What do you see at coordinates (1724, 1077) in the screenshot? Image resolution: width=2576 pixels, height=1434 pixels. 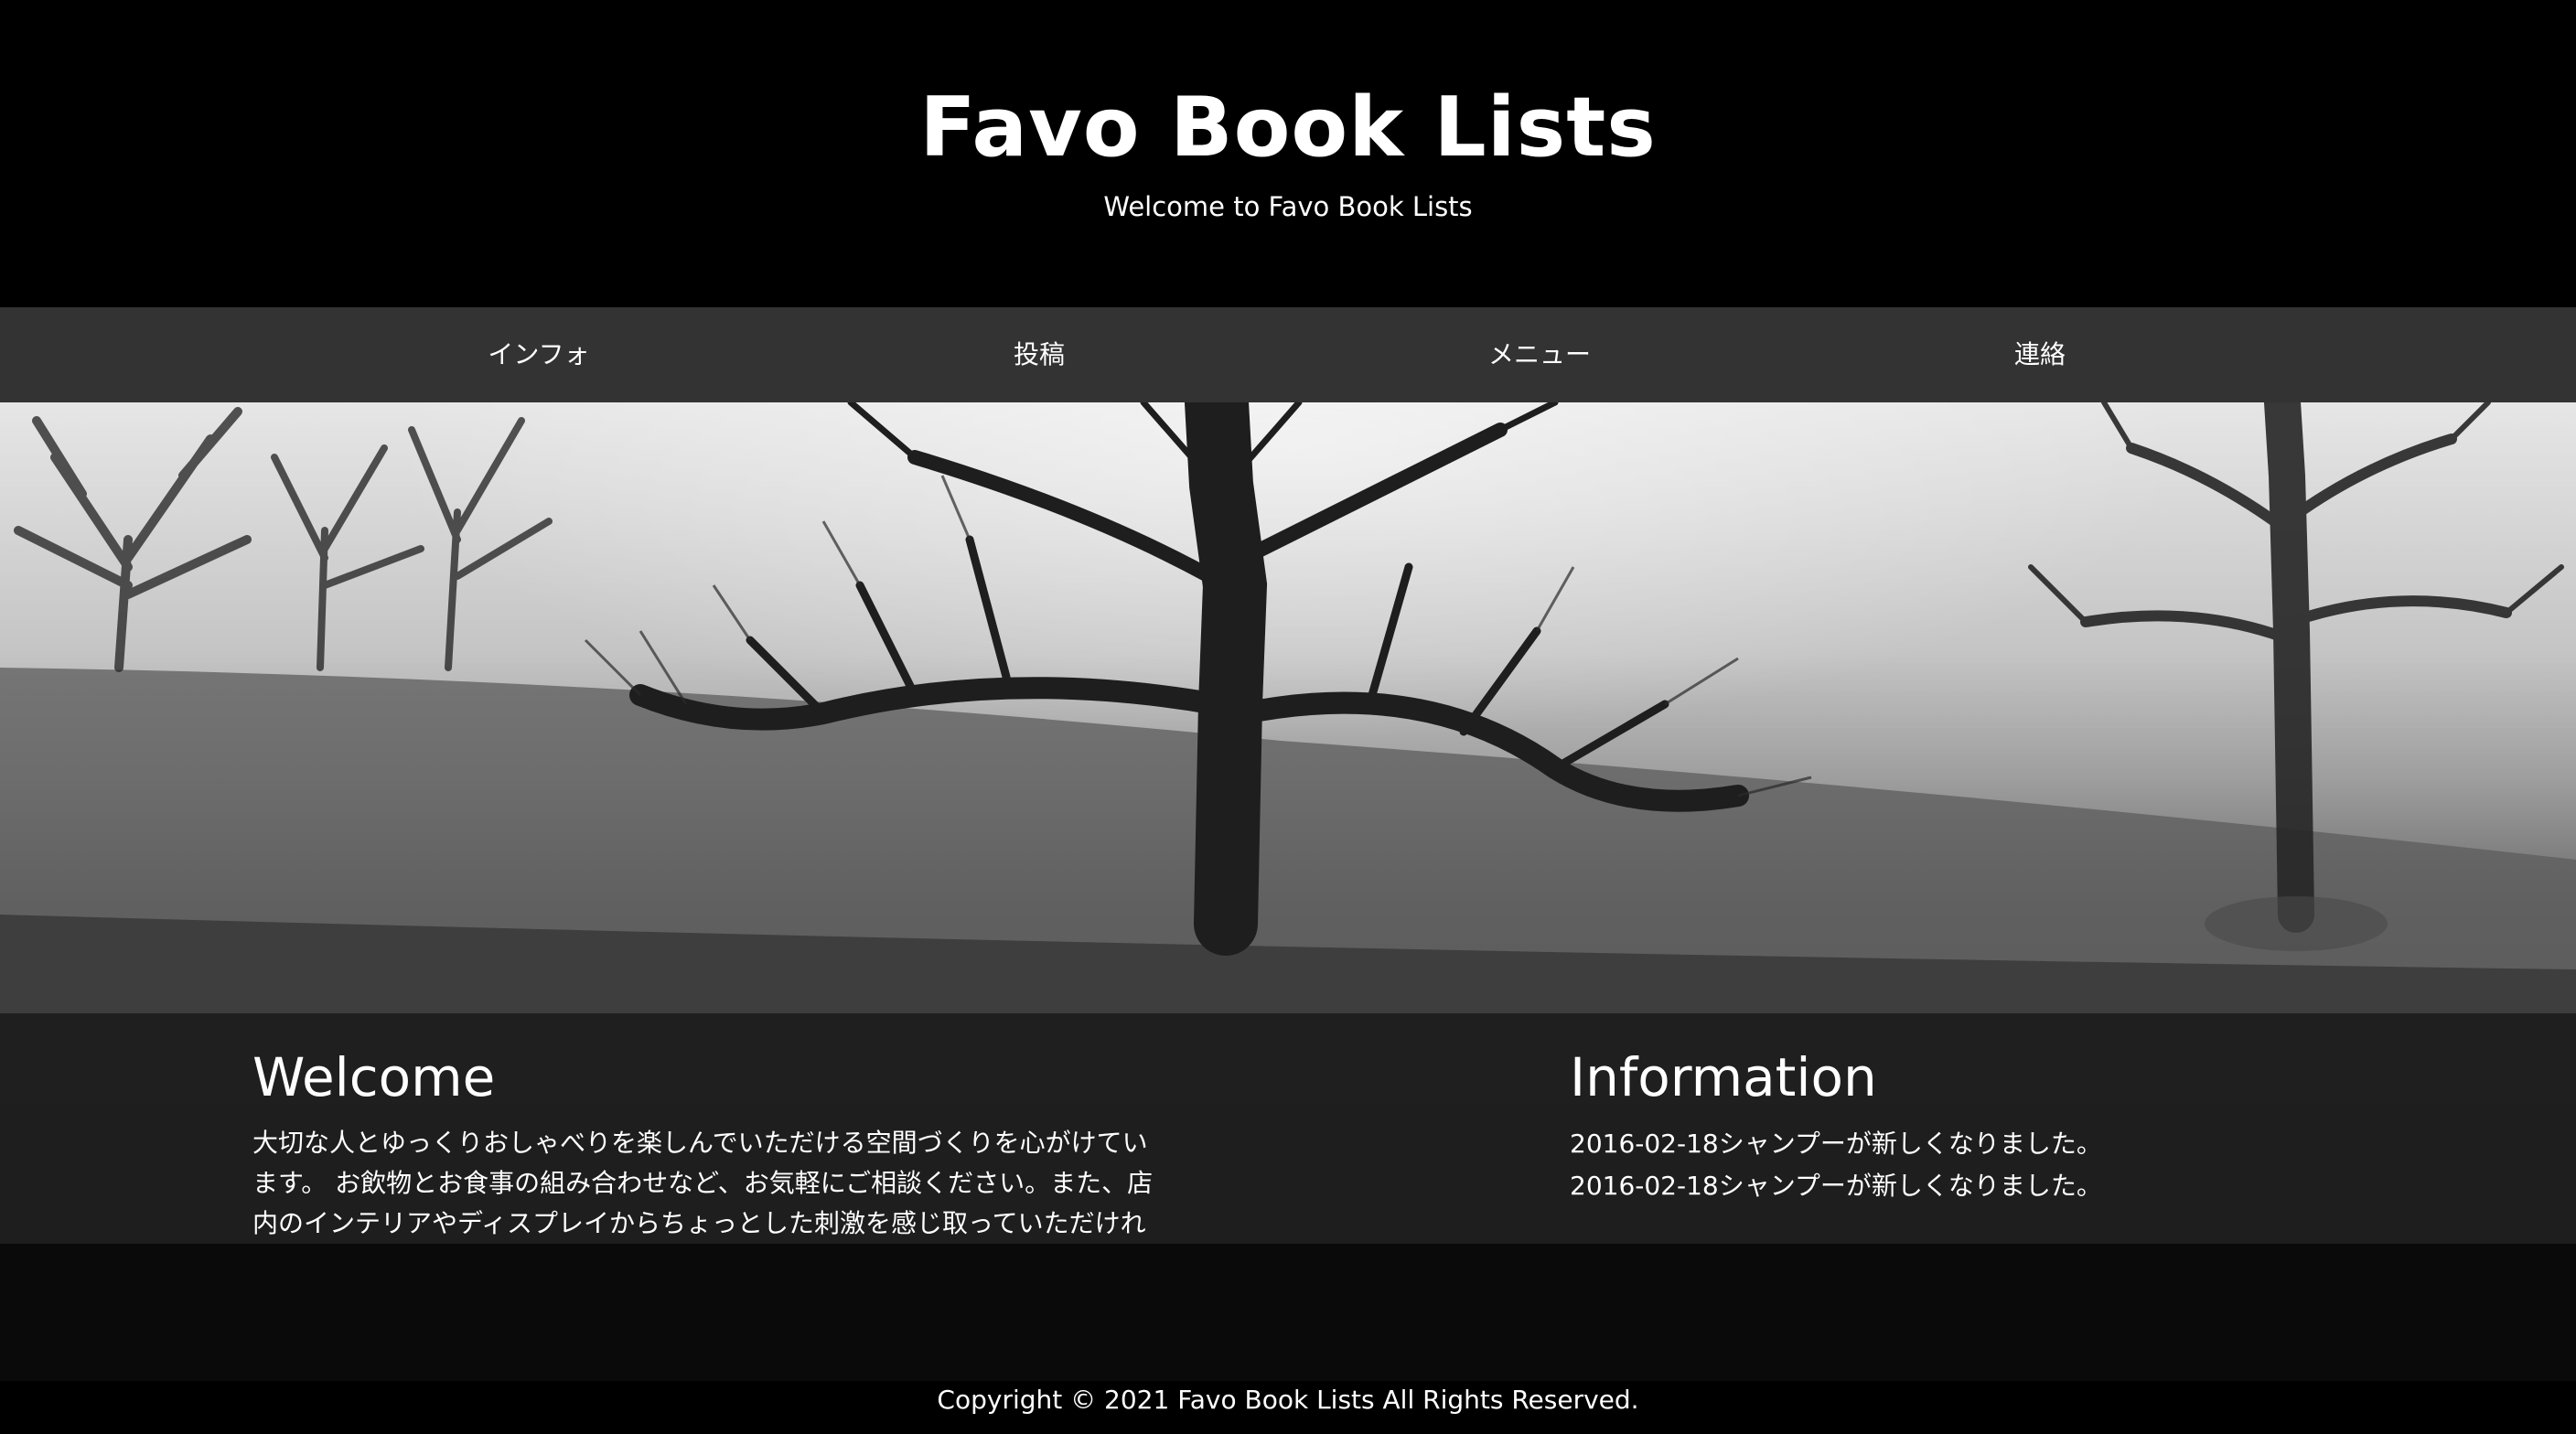 I see `information-heading: Information` at bounding box center [1724, 1077].